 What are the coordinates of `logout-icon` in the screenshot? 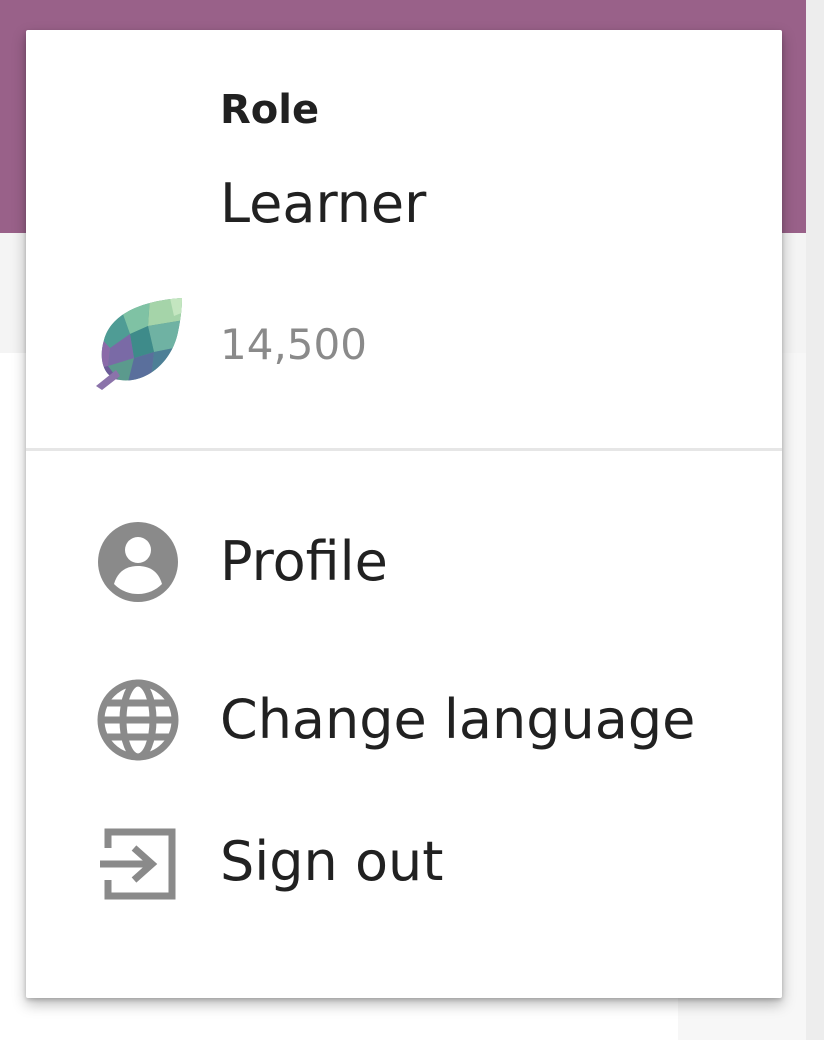 It's located at (138, 864).